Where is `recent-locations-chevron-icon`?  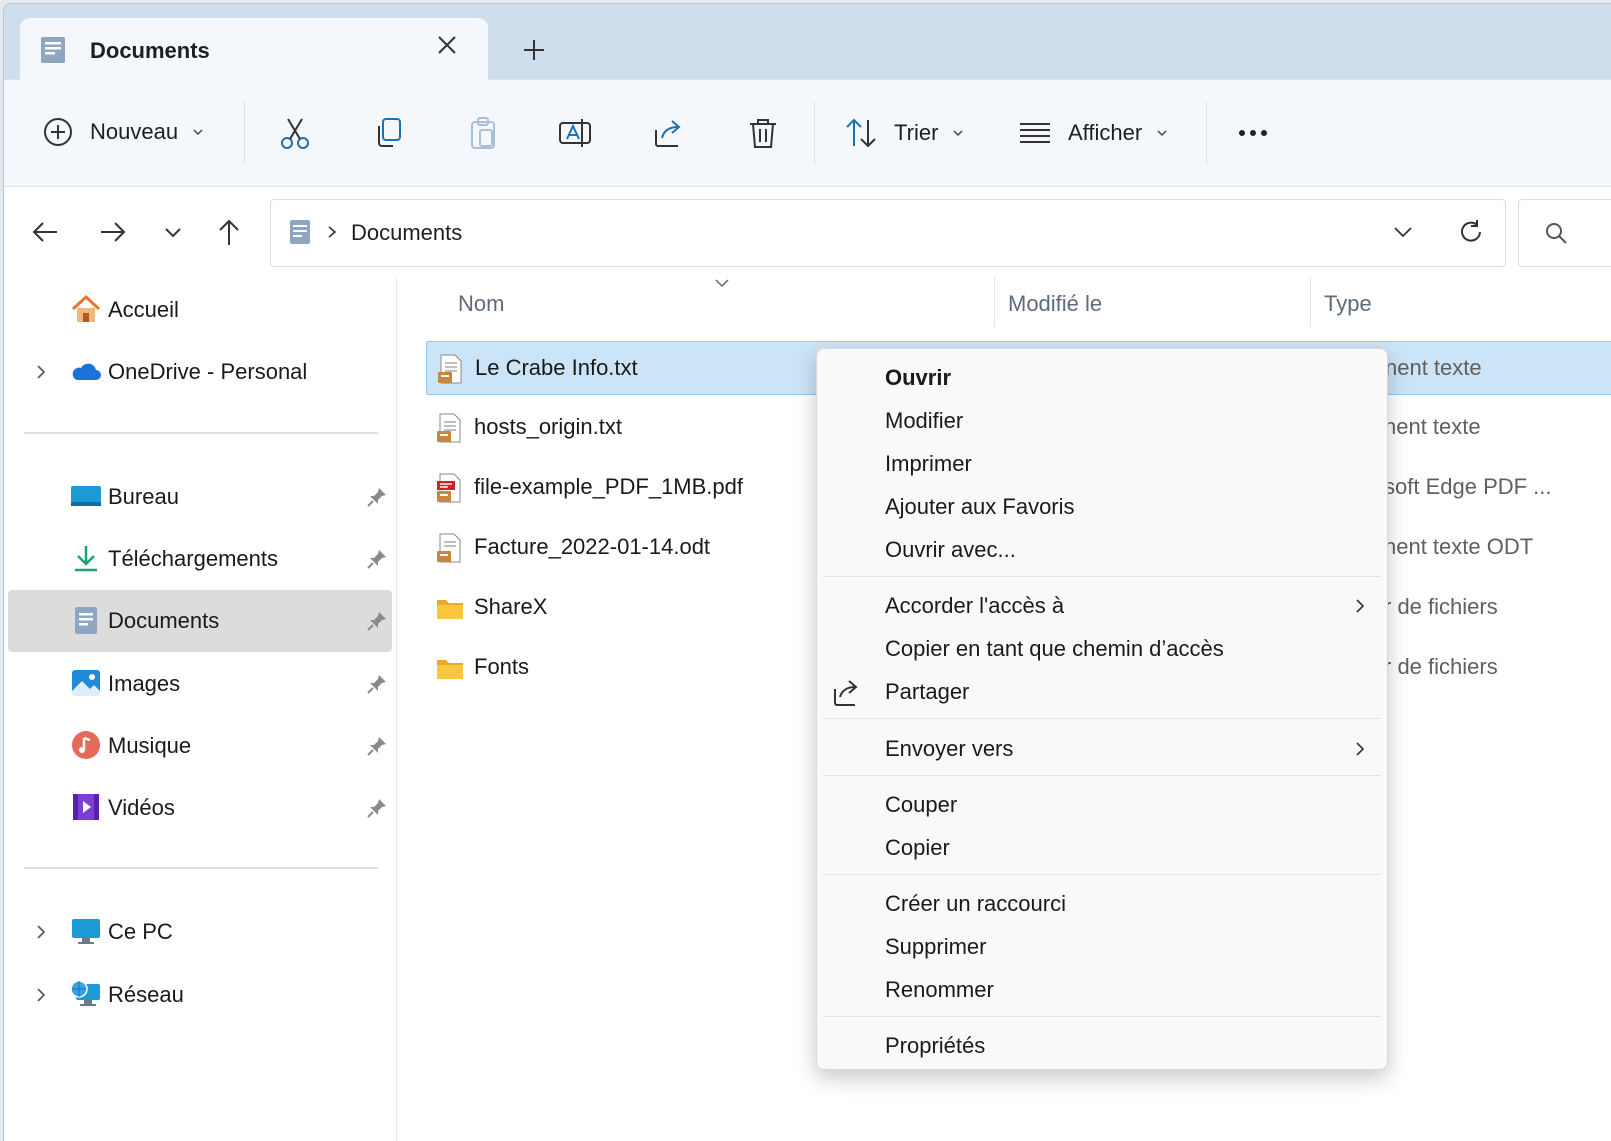 recent-locations-chevron-icon is located at coordinates (173, 232).